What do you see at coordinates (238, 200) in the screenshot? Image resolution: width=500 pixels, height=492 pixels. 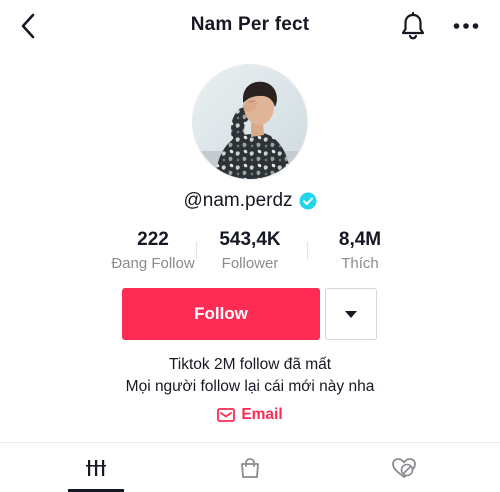 I see `username: @nam.perdz` at bounding box center [238, 200].